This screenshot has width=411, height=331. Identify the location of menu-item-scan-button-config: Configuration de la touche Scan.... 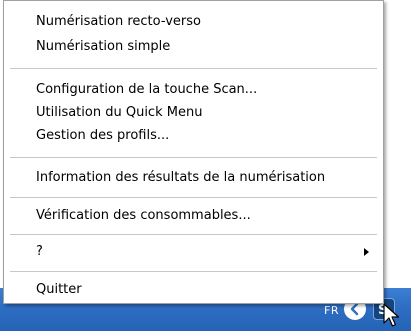
(193, 90).